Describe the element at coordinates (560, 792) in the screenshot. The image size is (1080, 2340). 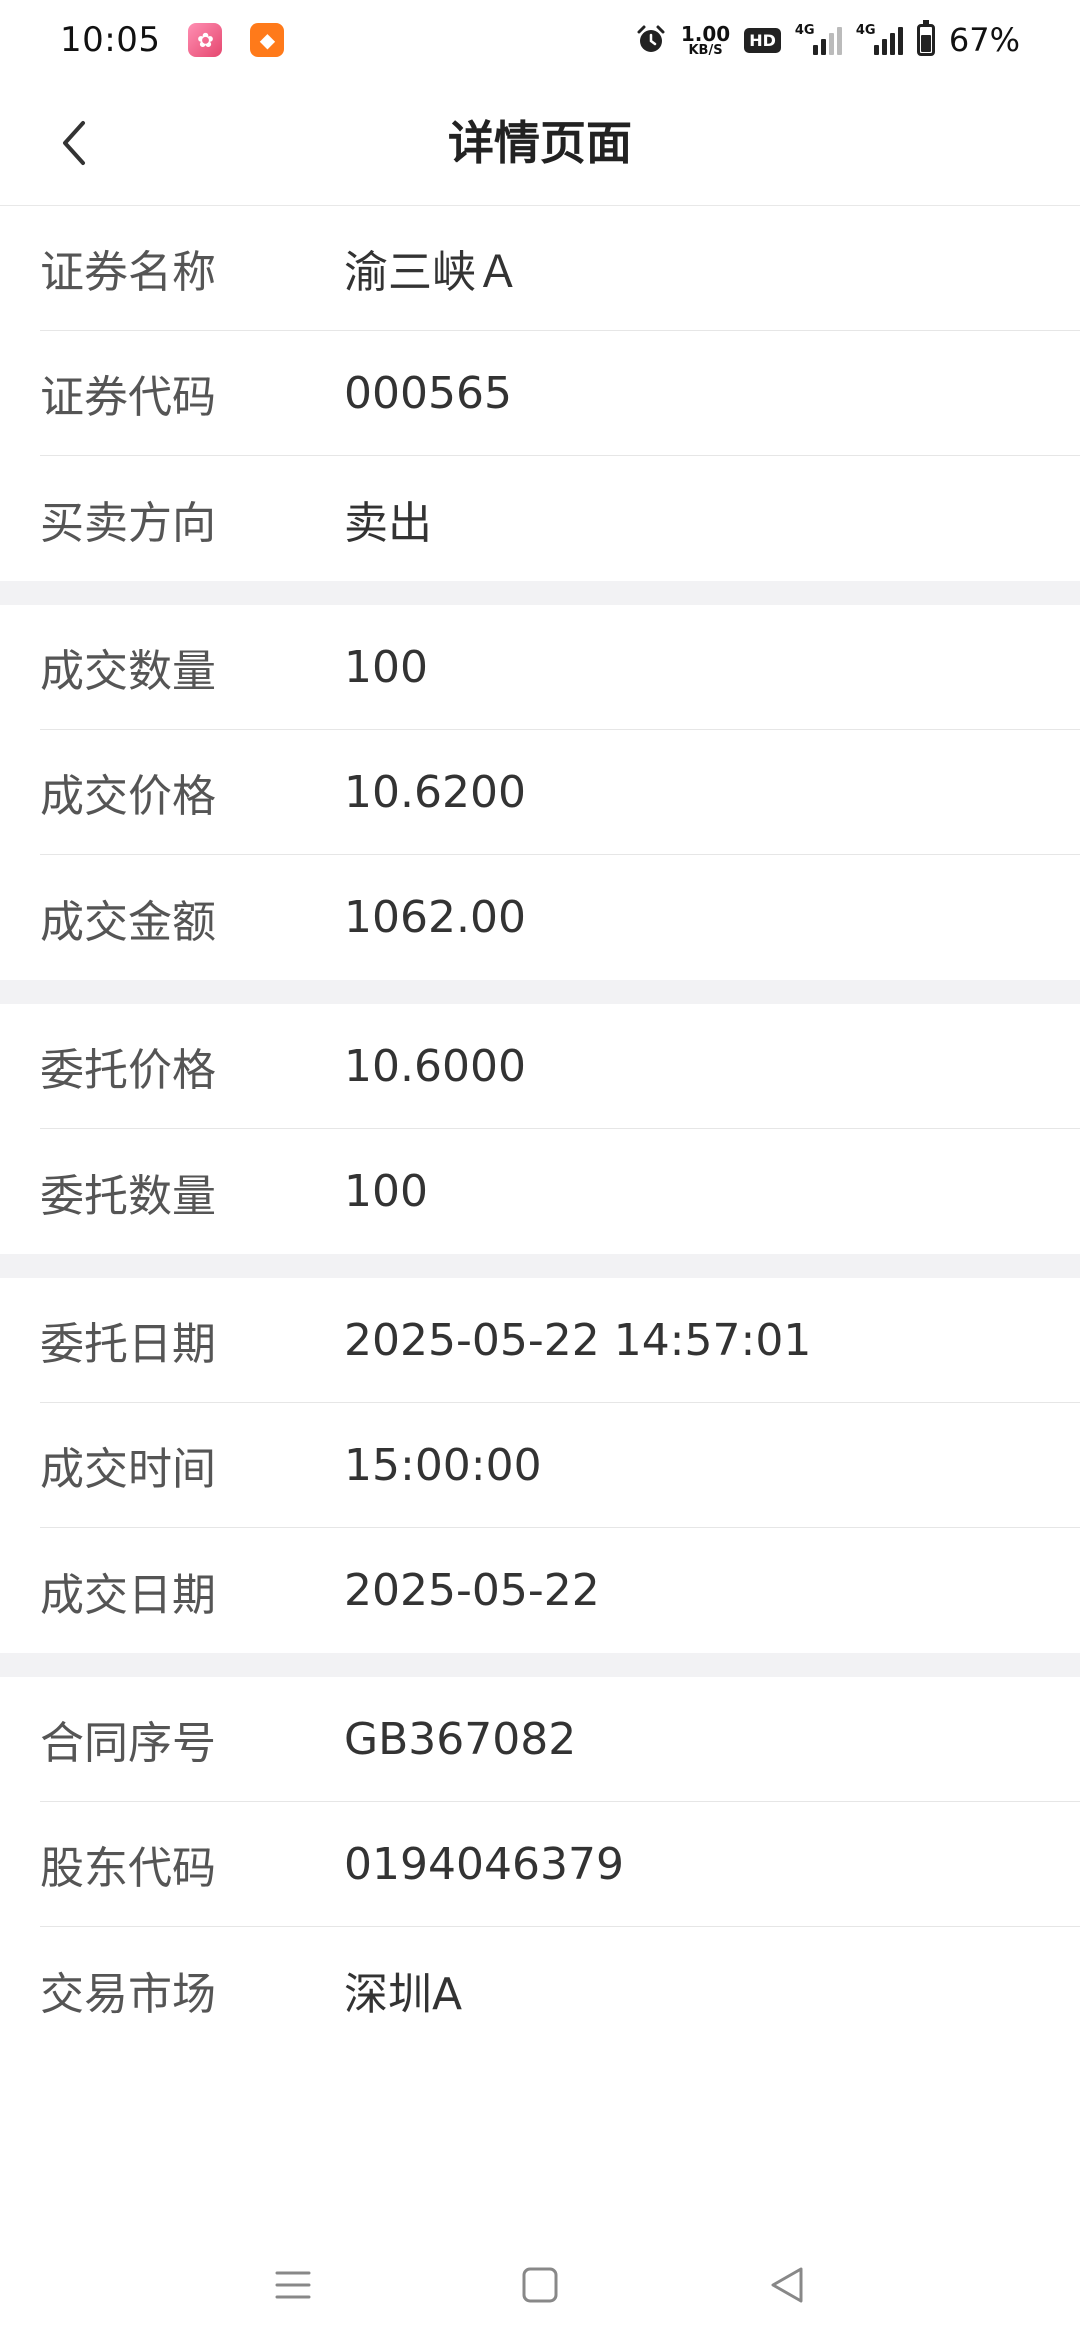
I see `detail-row: 成交价格 10.6200` at that location.